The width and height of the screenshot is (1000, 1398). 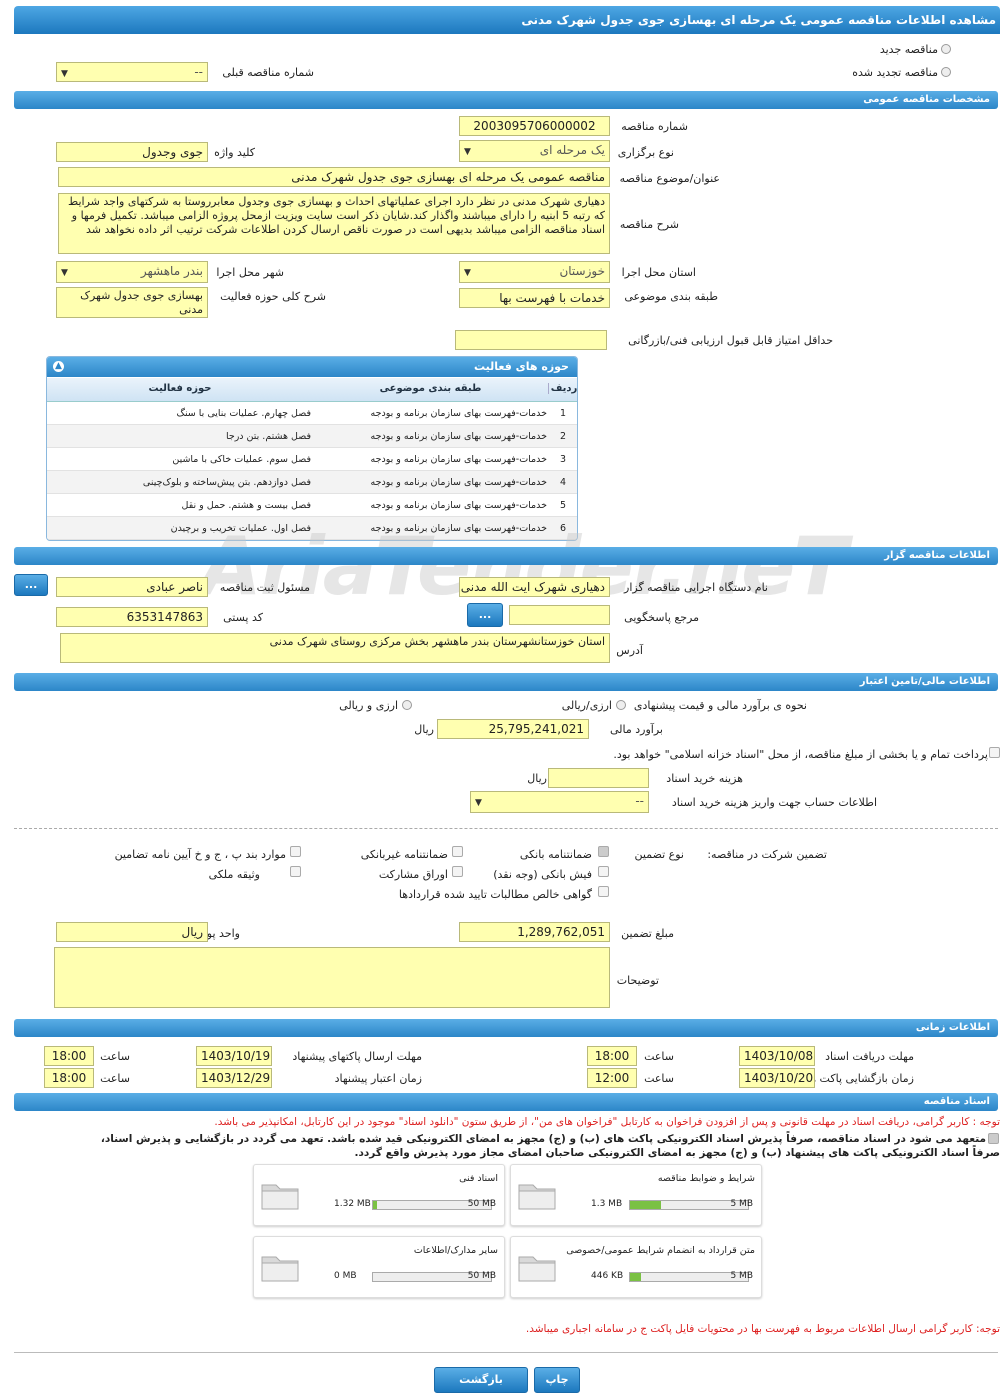 What do you see at coordinates (777, 1056) in the screenshot?
I see `doc-deadline-field: 1403/10/08` at bounding box center [777, 1056].